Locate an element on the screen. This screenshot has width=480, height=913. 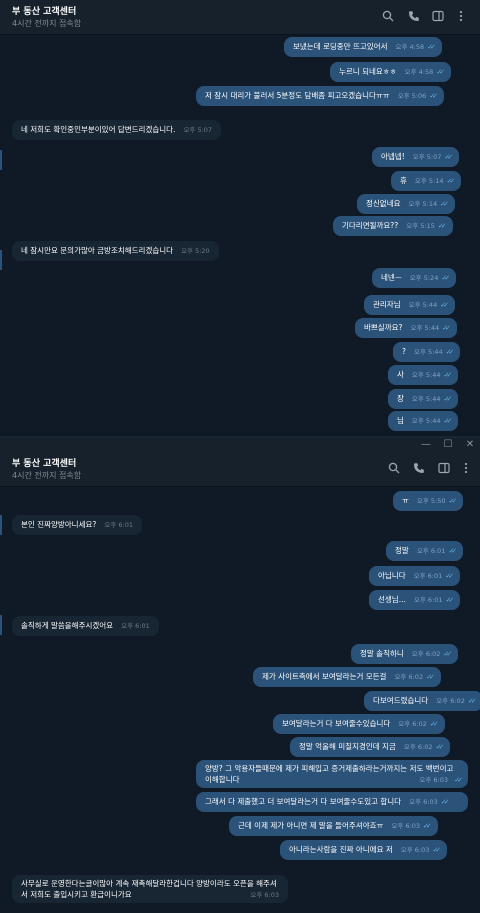
outgoing-message-bubble: 관리자님 오후 5:44 ✓✓ is located at coordinates (409, 305).